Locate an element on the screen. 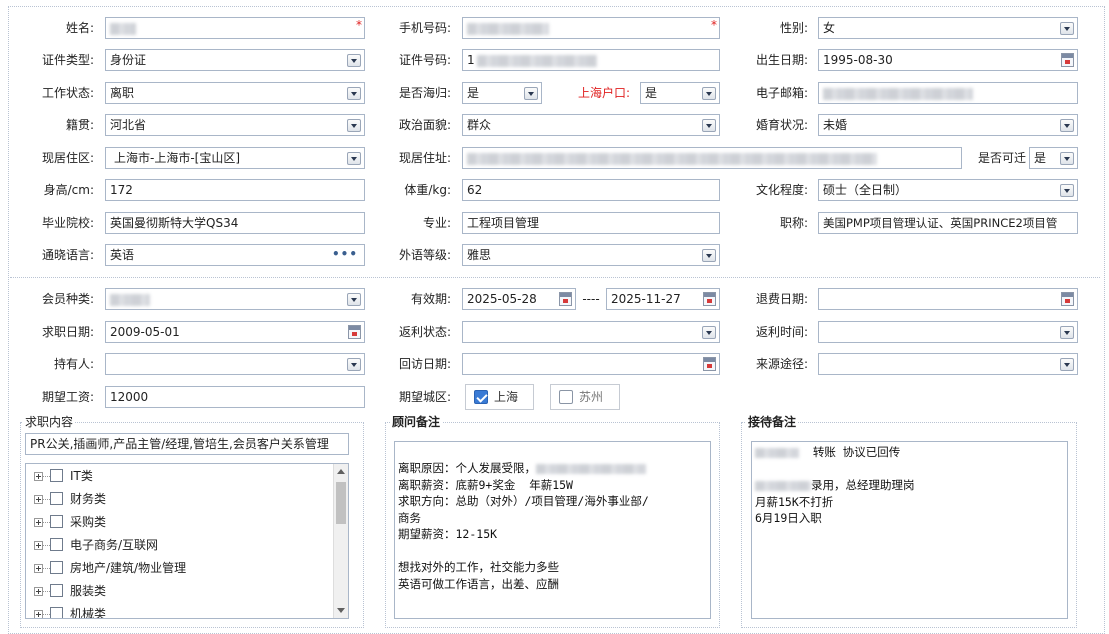 The image size is (1109, 634). politics-select: 群众 is located at coordinates (591, 125).